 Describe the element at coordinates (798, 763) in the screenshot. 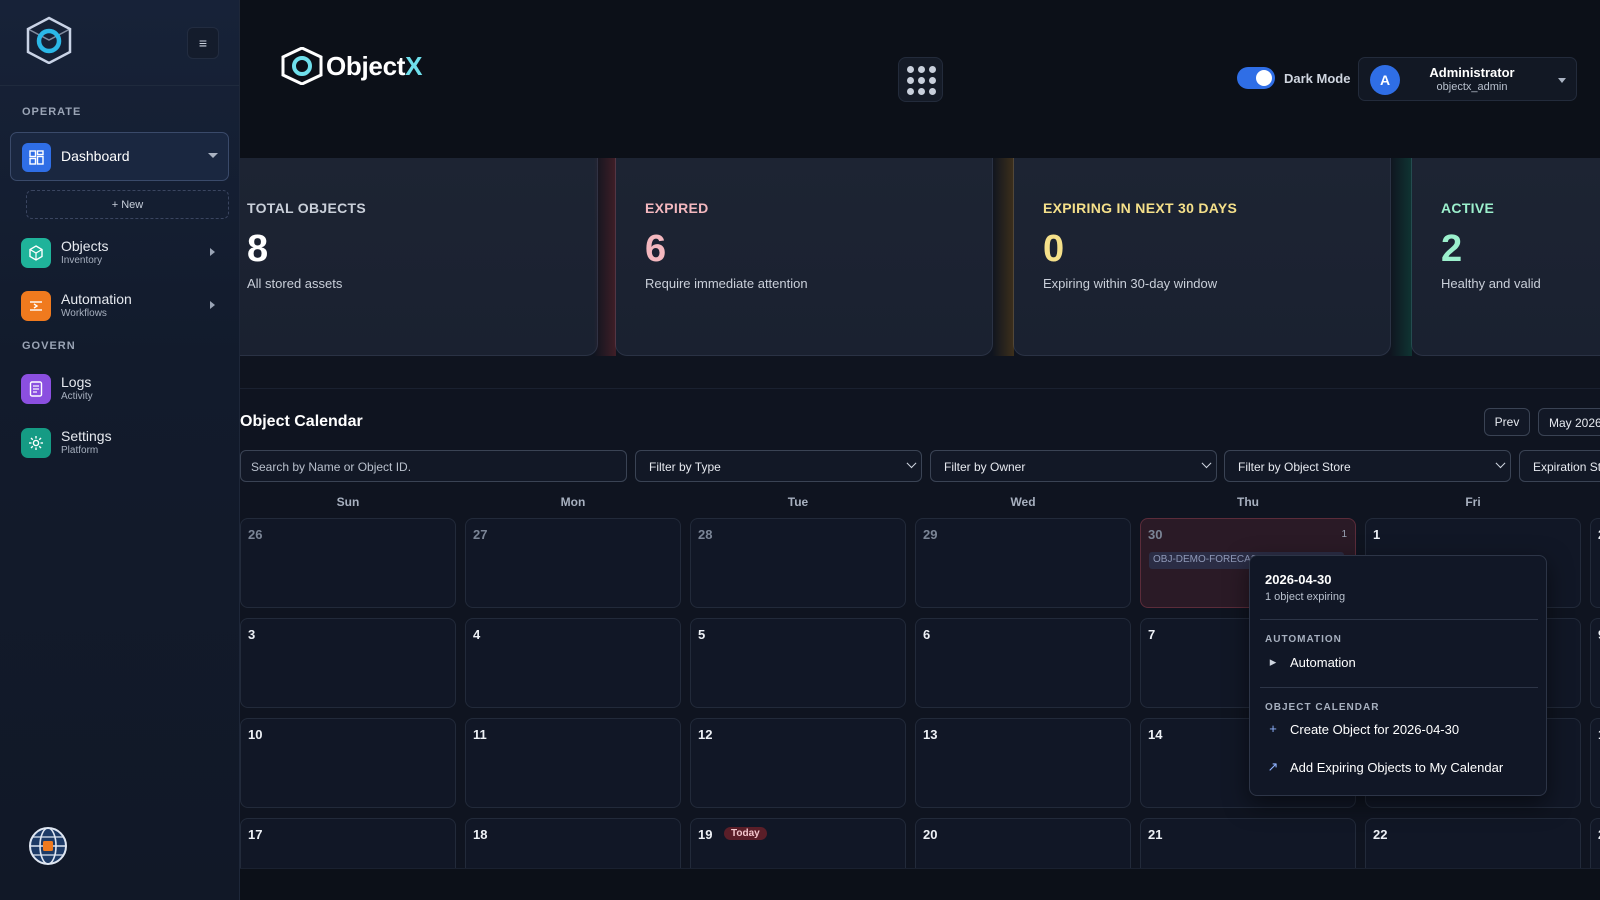

I see `calendar-day: 12` at that location.